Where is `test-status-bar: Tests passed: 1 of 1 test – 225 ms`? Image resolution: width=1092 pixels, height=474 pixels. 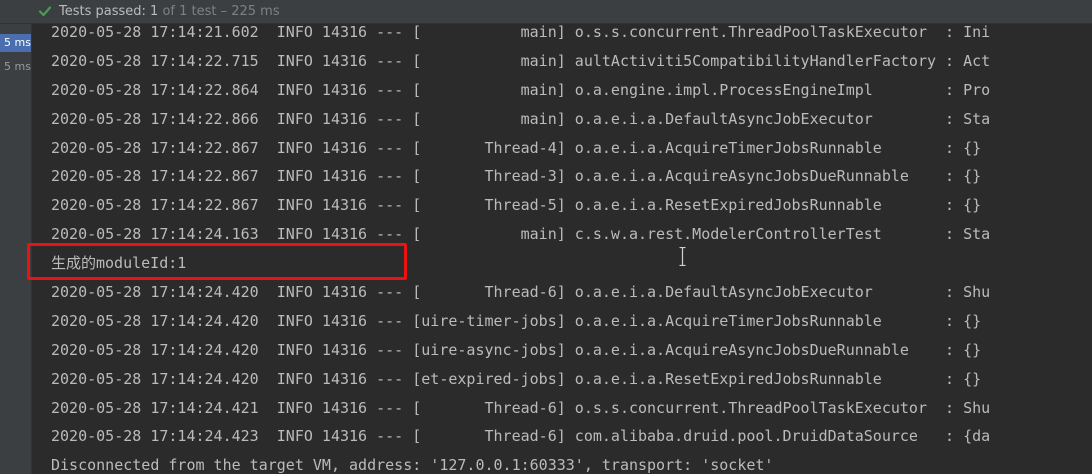
test-status-bar: Tests passed: 1 of 1 test – 225 ms is located at coordinates (546, 12).